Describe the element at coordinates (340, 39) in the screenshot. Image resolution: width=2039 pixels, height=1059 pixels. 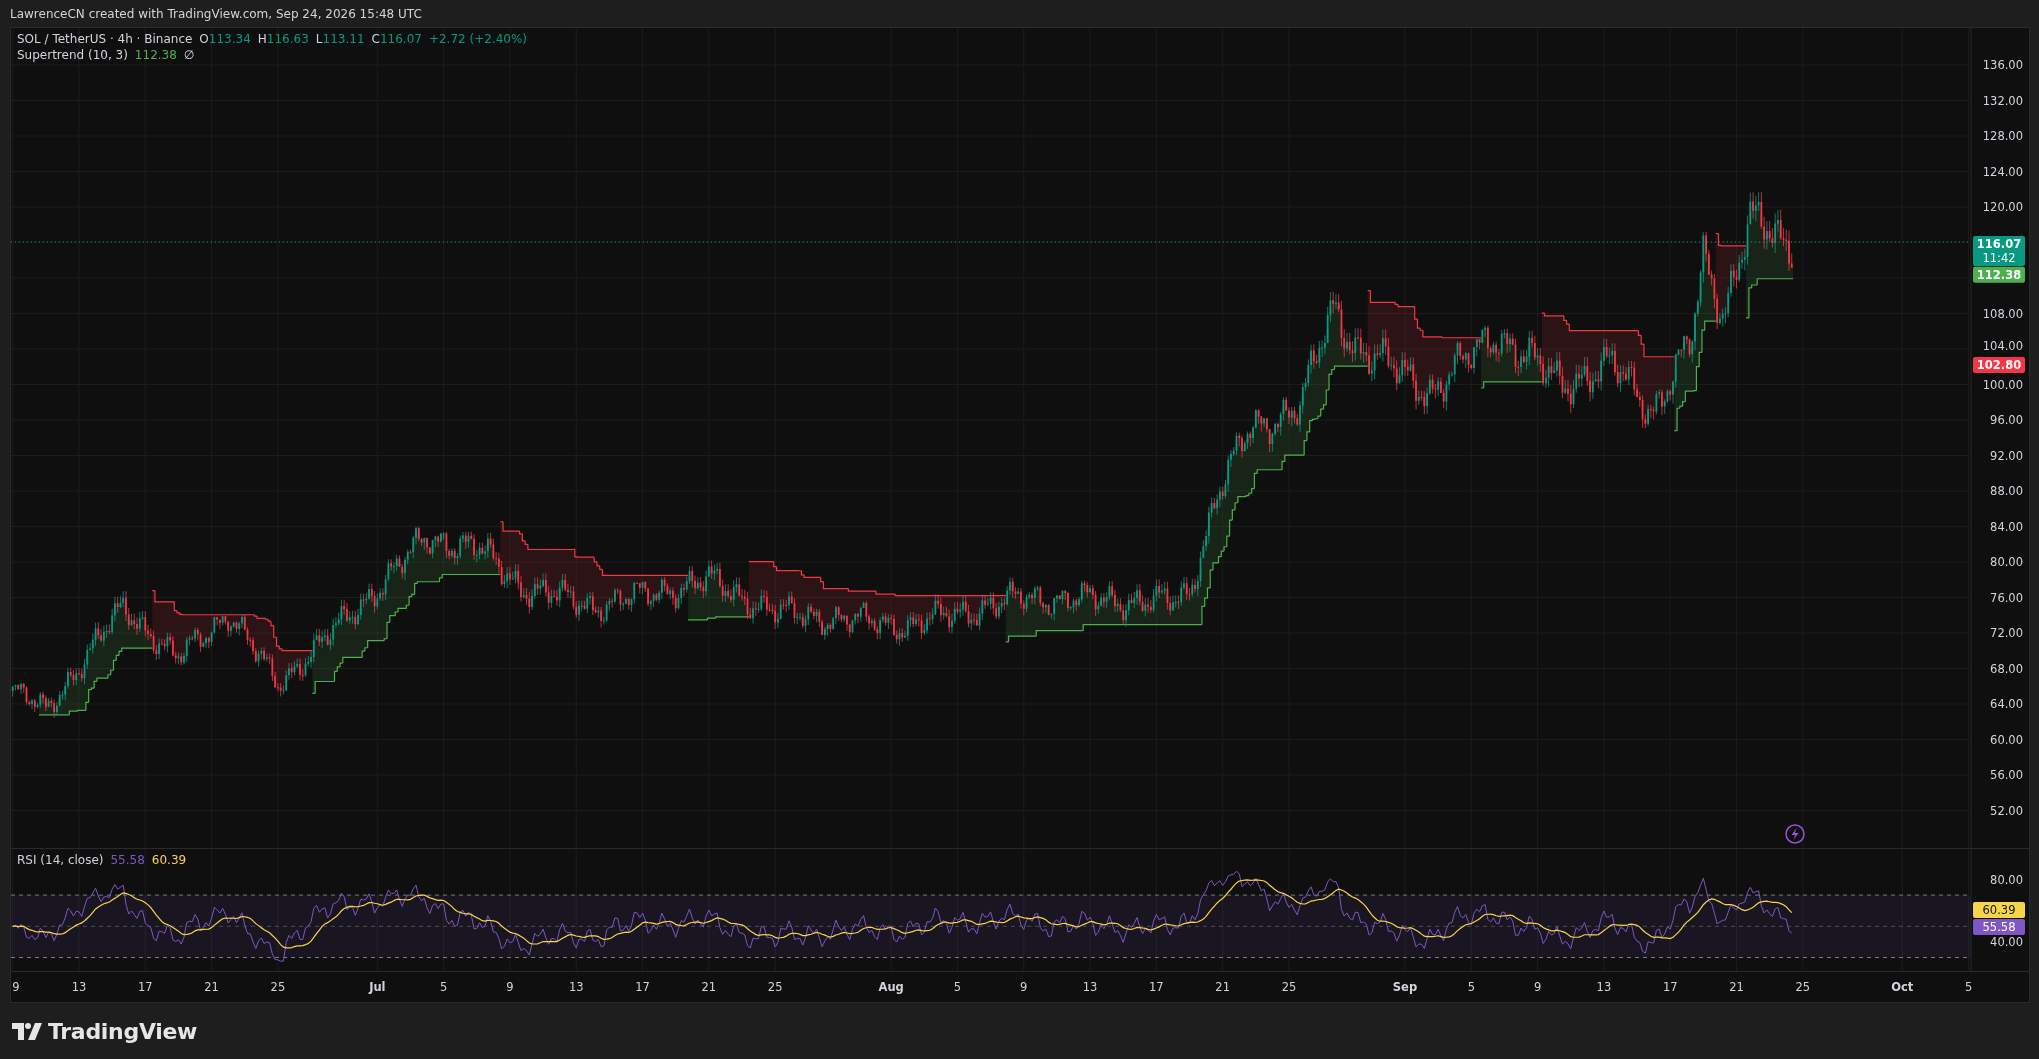
I see `ohlc-value: L113.11` at that location.